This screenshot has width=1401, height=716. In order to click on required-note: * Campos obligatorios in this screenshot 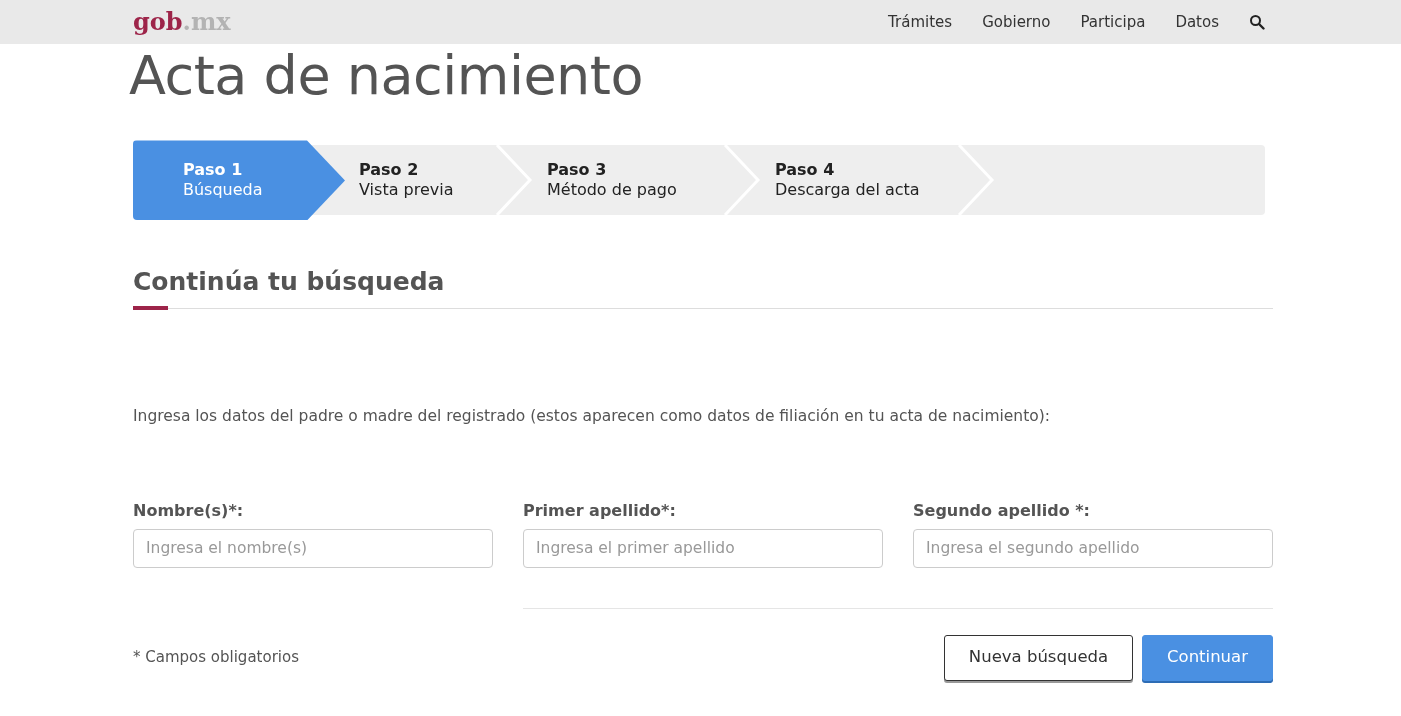, I will do `click(216, 658)`.